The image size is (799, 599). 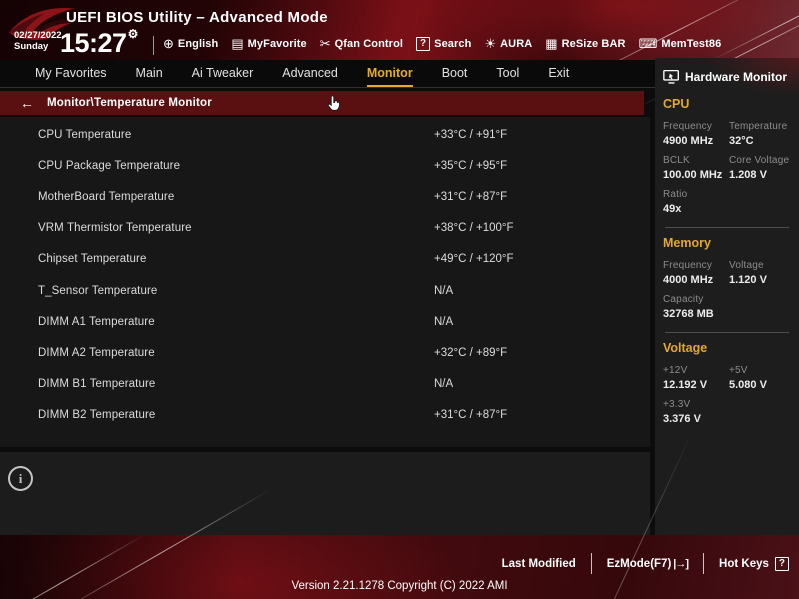 I want to click on hw-field: Capacity 32768 MB, so click(x=696, y=307).